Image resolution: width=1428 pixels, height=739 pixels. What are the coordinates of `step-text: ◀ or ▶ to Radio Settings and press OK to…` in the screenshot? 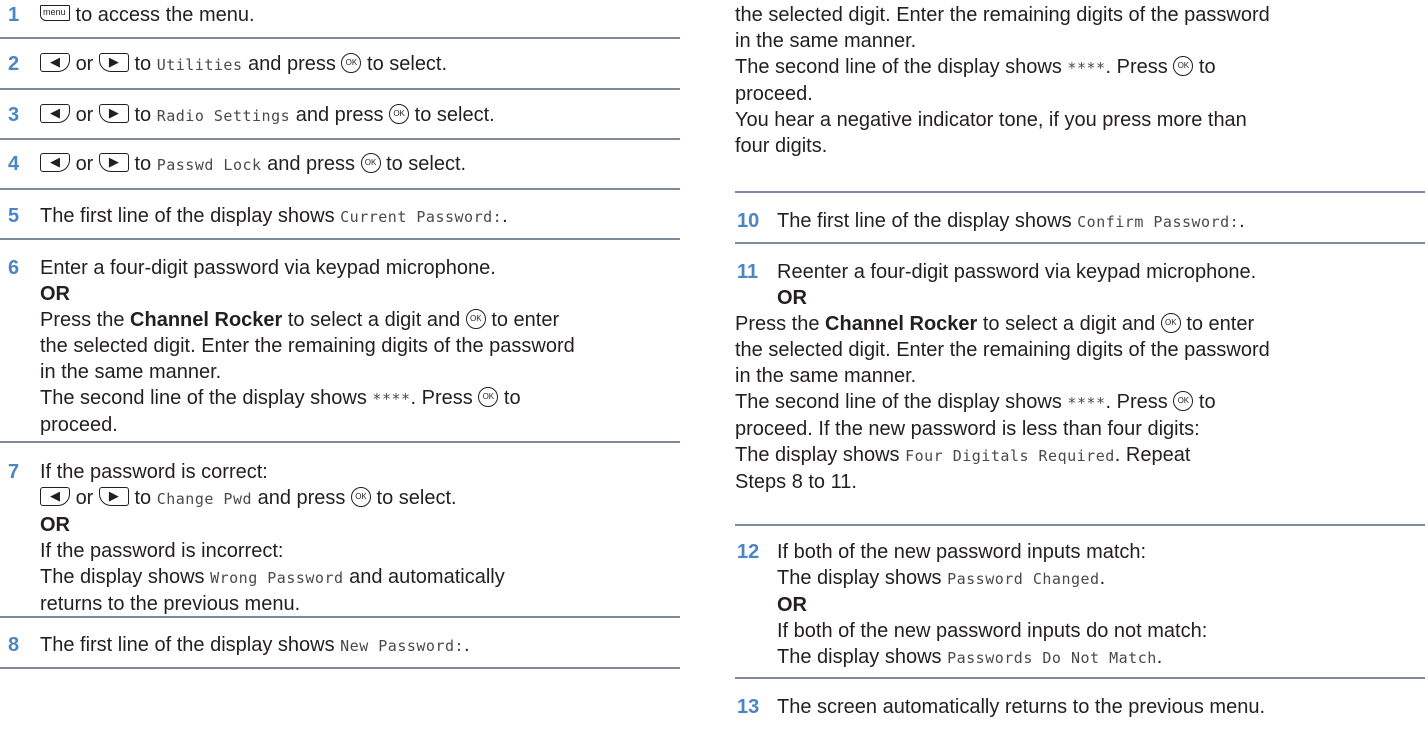 It's located at (357, 115).